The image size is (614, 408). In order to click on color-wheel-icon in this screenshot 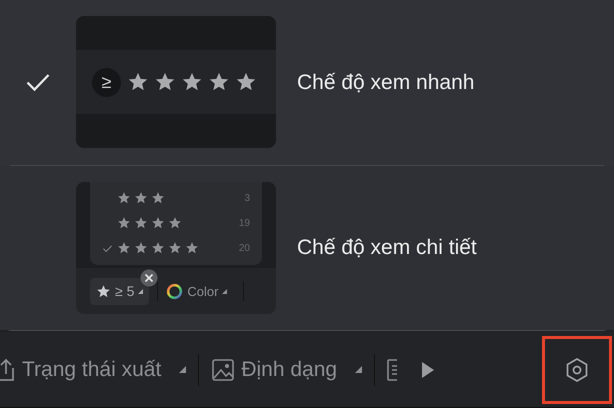, I will do `click(175, 291)`.